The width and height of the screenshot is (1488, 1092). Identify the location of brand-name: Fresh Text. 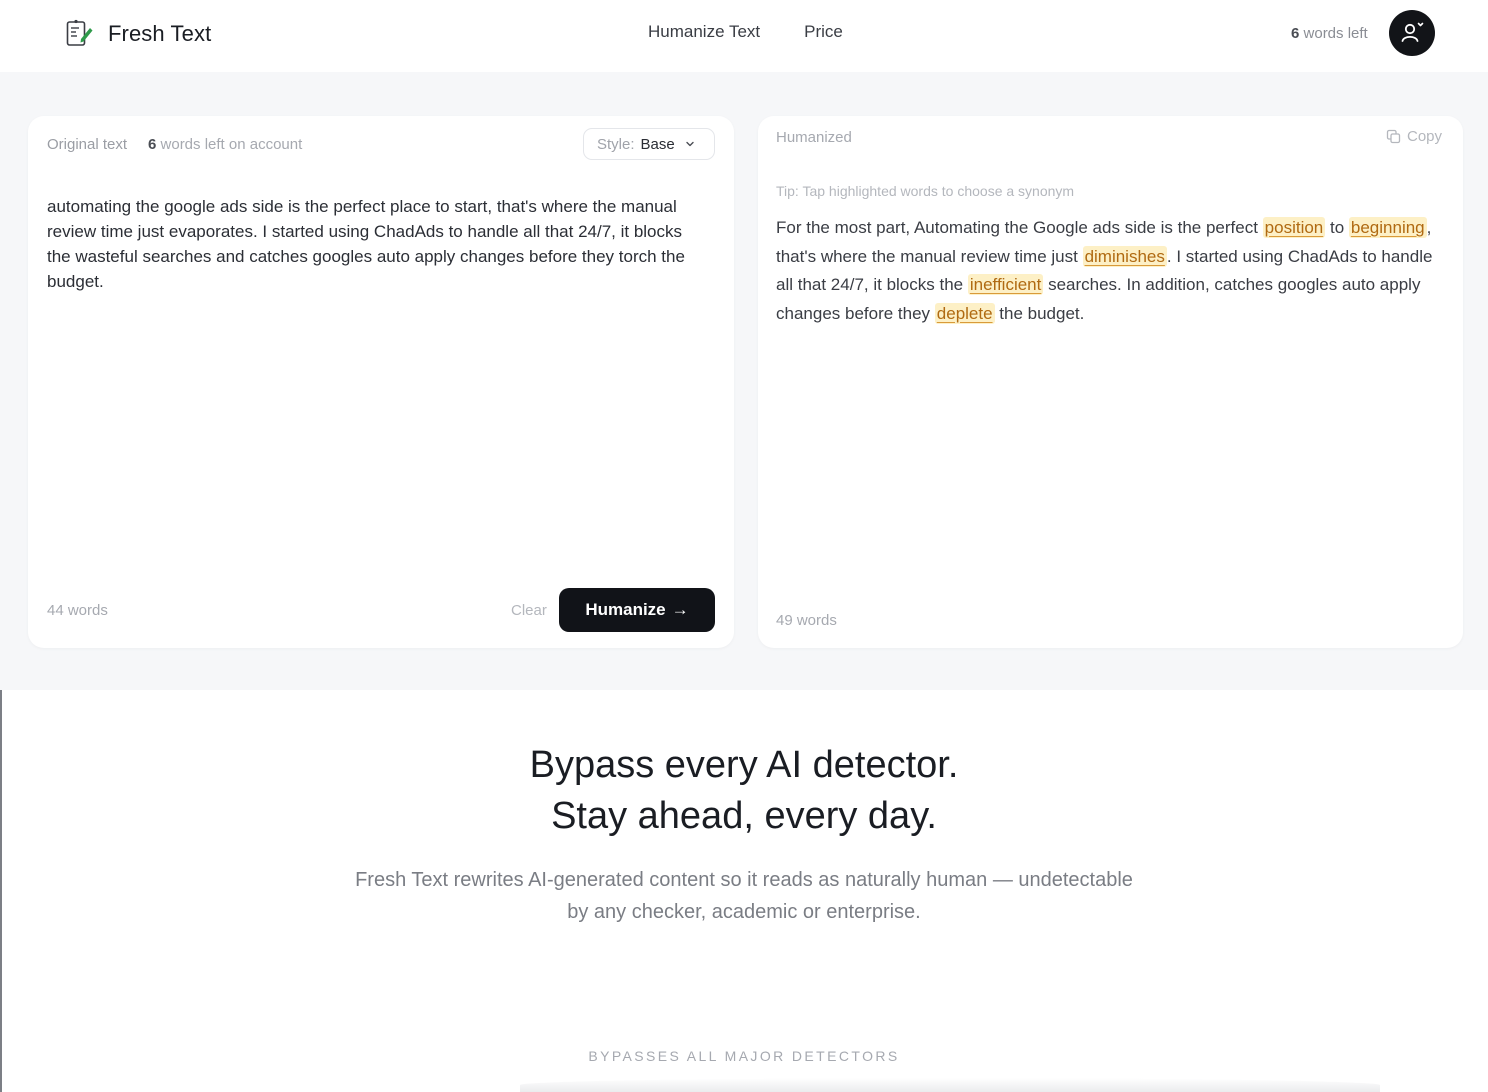
(160, 33).